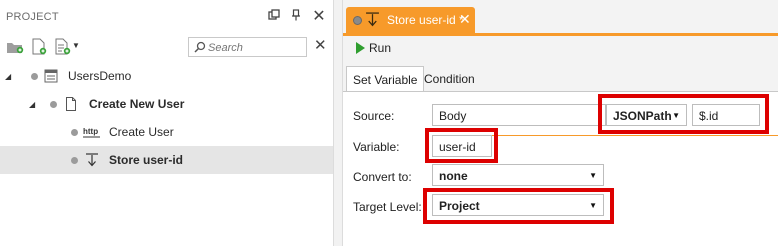 The height and width of the screenshot is (246, 778). Describe the element at coordinates (39, 47) in the screenshot. I see `add-document-icon` at that location.